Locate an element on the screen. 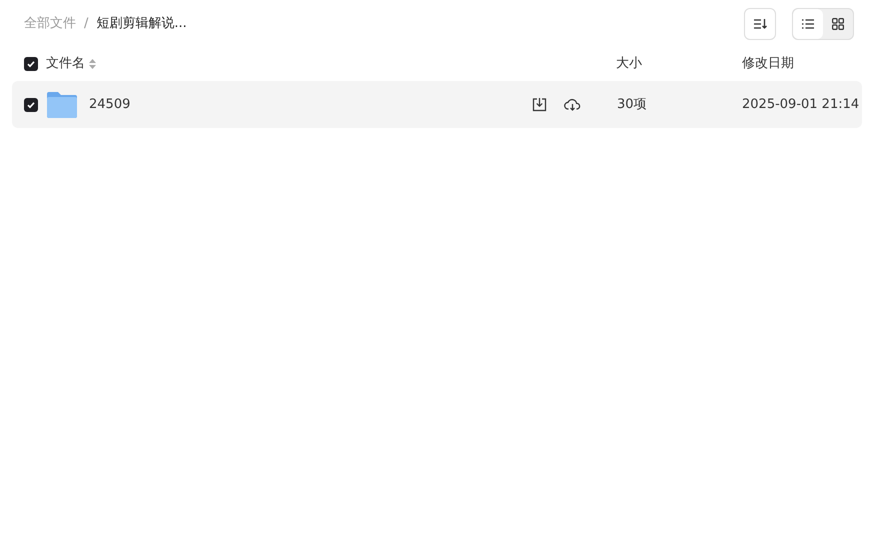 The image size is (874, 538). grid-icon is located at coordinates (838, 24).